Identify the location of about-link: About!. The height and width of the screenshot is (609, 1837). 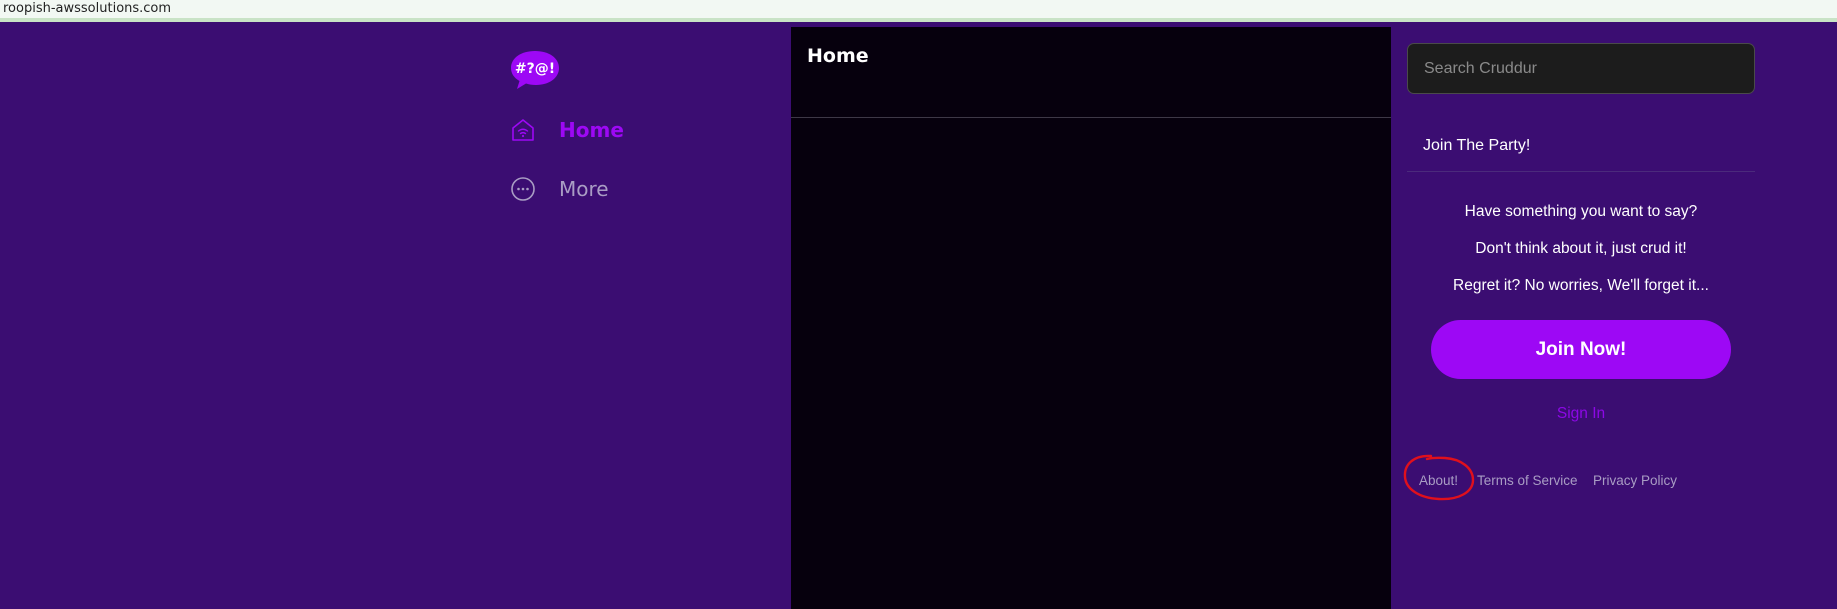
(1438, 480).